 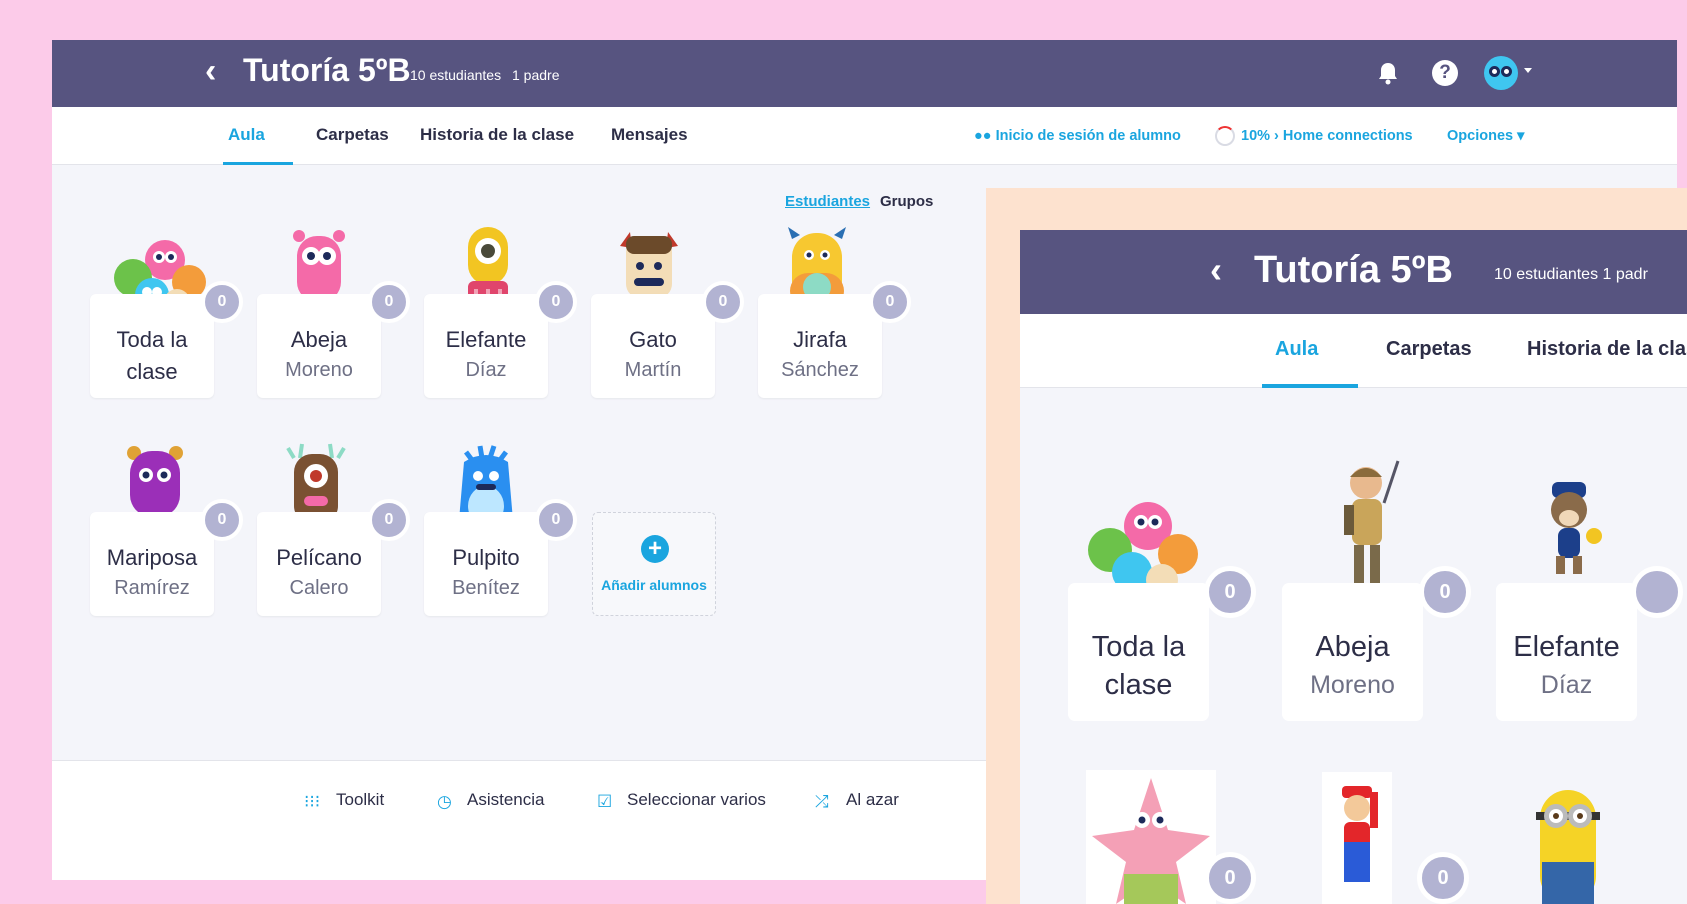 I want to click on student-card: Jirafa Sánchez, so click(x=820, y=346).